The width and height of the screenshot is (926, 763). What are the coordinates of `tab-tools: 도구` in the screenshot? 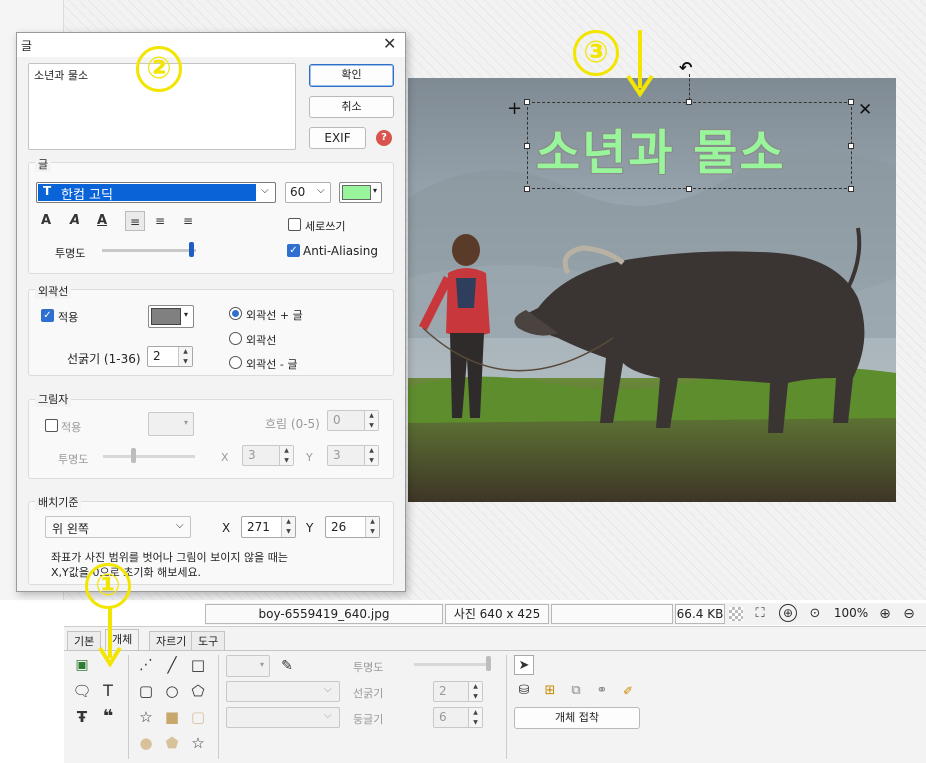 It's located at (208, 641).